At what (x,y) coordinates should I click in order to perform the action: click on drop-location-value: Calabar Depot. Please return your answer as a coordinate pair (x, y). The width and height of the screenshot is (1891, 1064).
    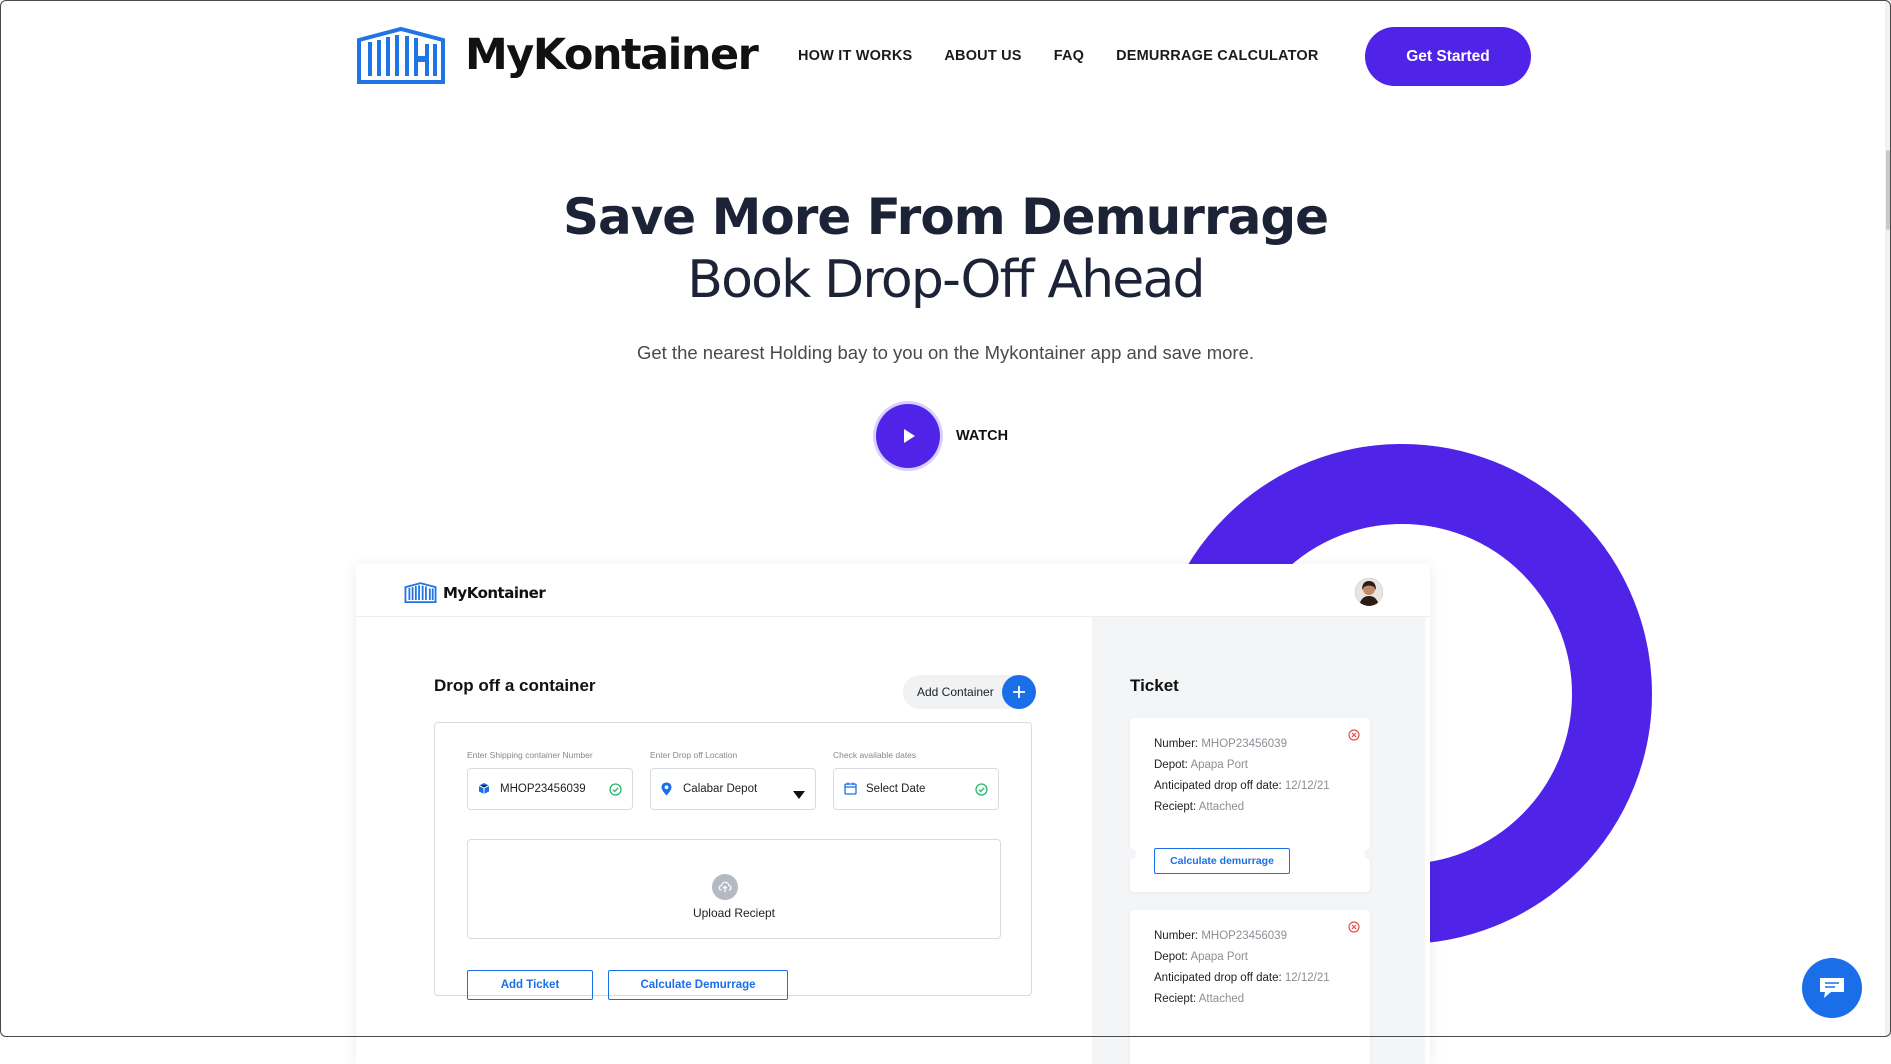
    Looking at the image, I should click on (720, 789).